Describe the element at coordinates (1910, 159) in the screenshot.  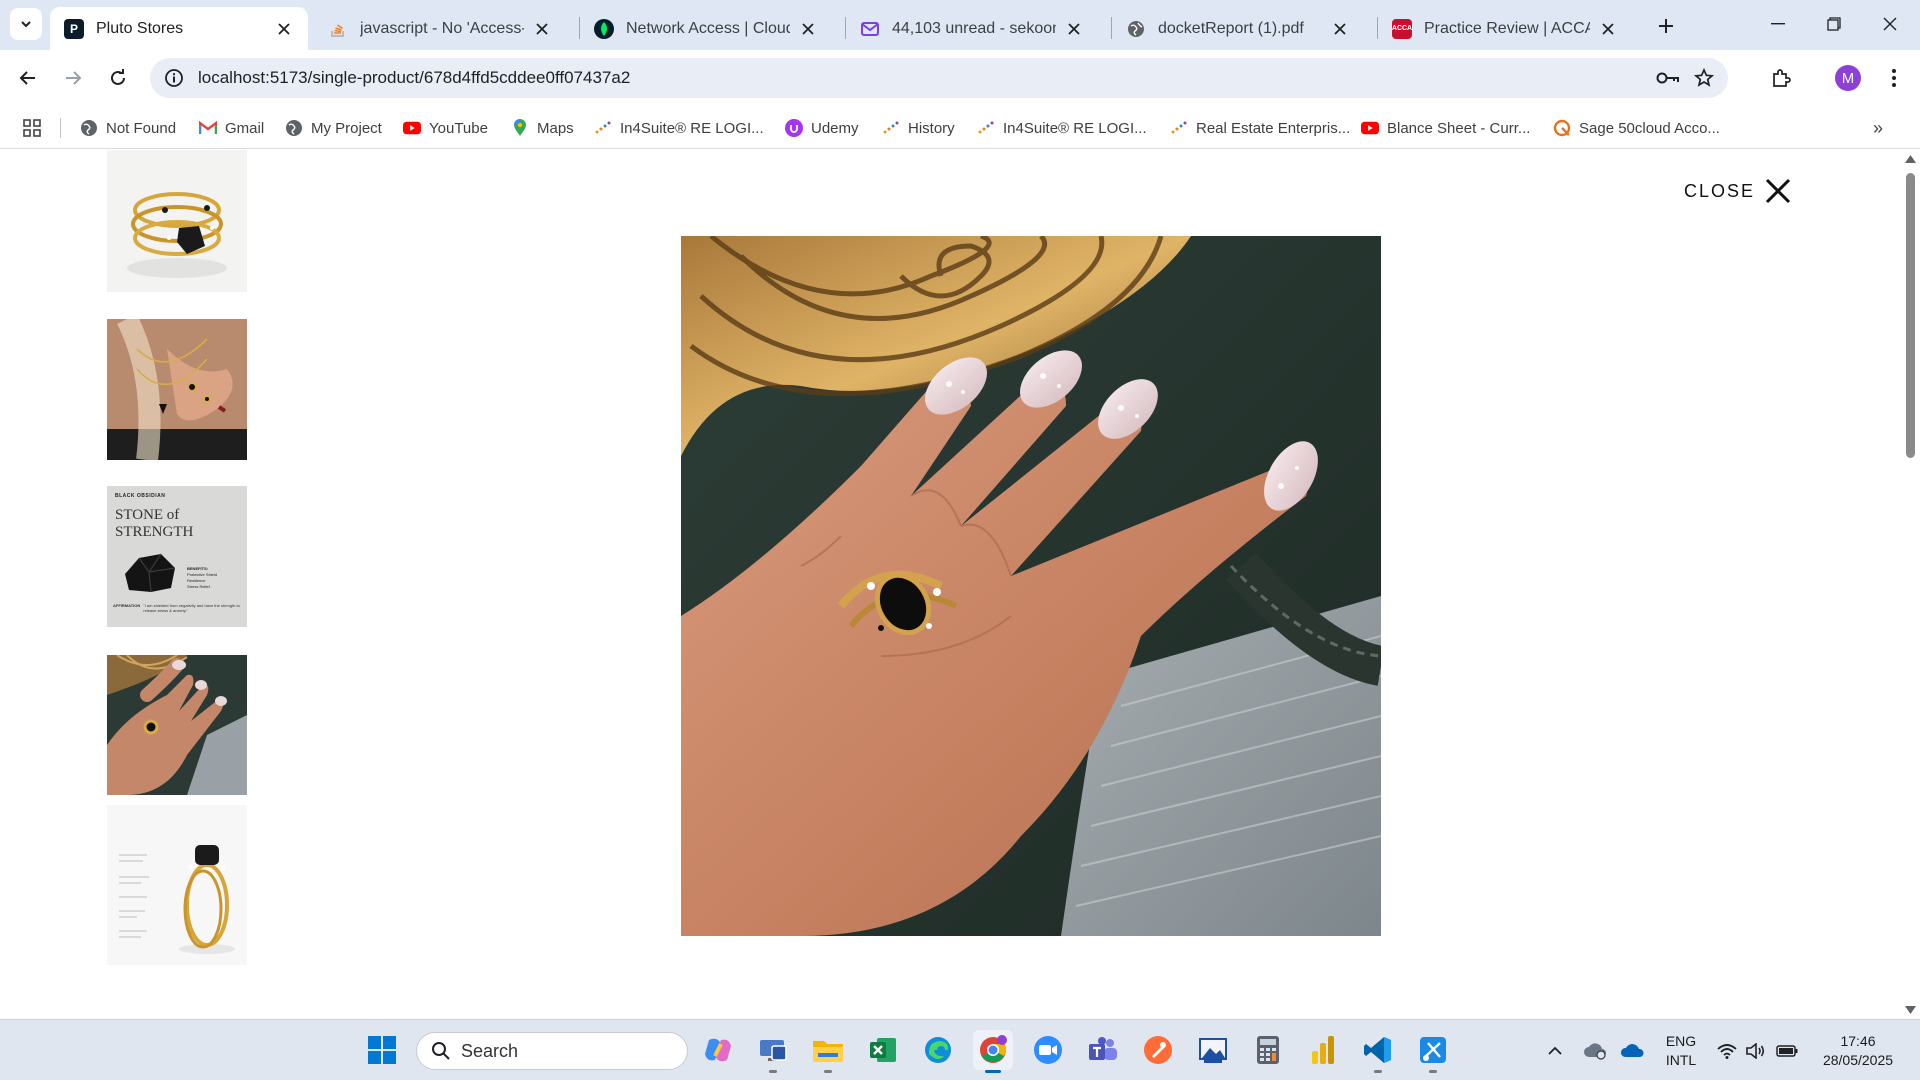
I see `scroll-up-icon` at that location.